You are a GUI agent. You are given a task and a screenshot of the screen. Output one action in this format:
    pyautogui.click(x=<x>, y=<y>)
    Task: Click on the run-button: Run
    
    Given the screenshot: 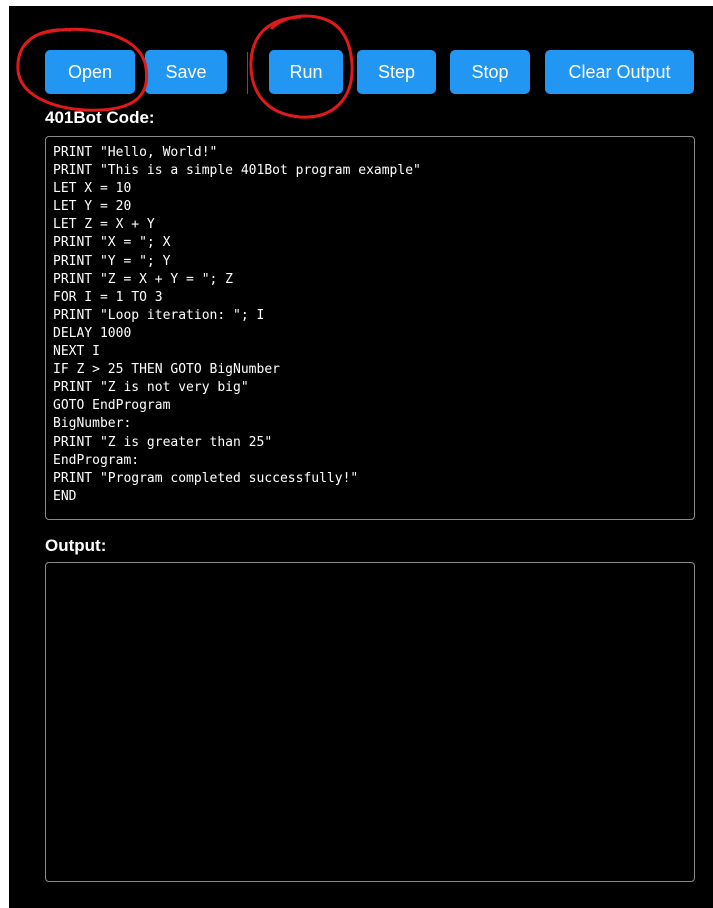 What is the action you would take?
    pyautogui.click(x=306, y=72)
    